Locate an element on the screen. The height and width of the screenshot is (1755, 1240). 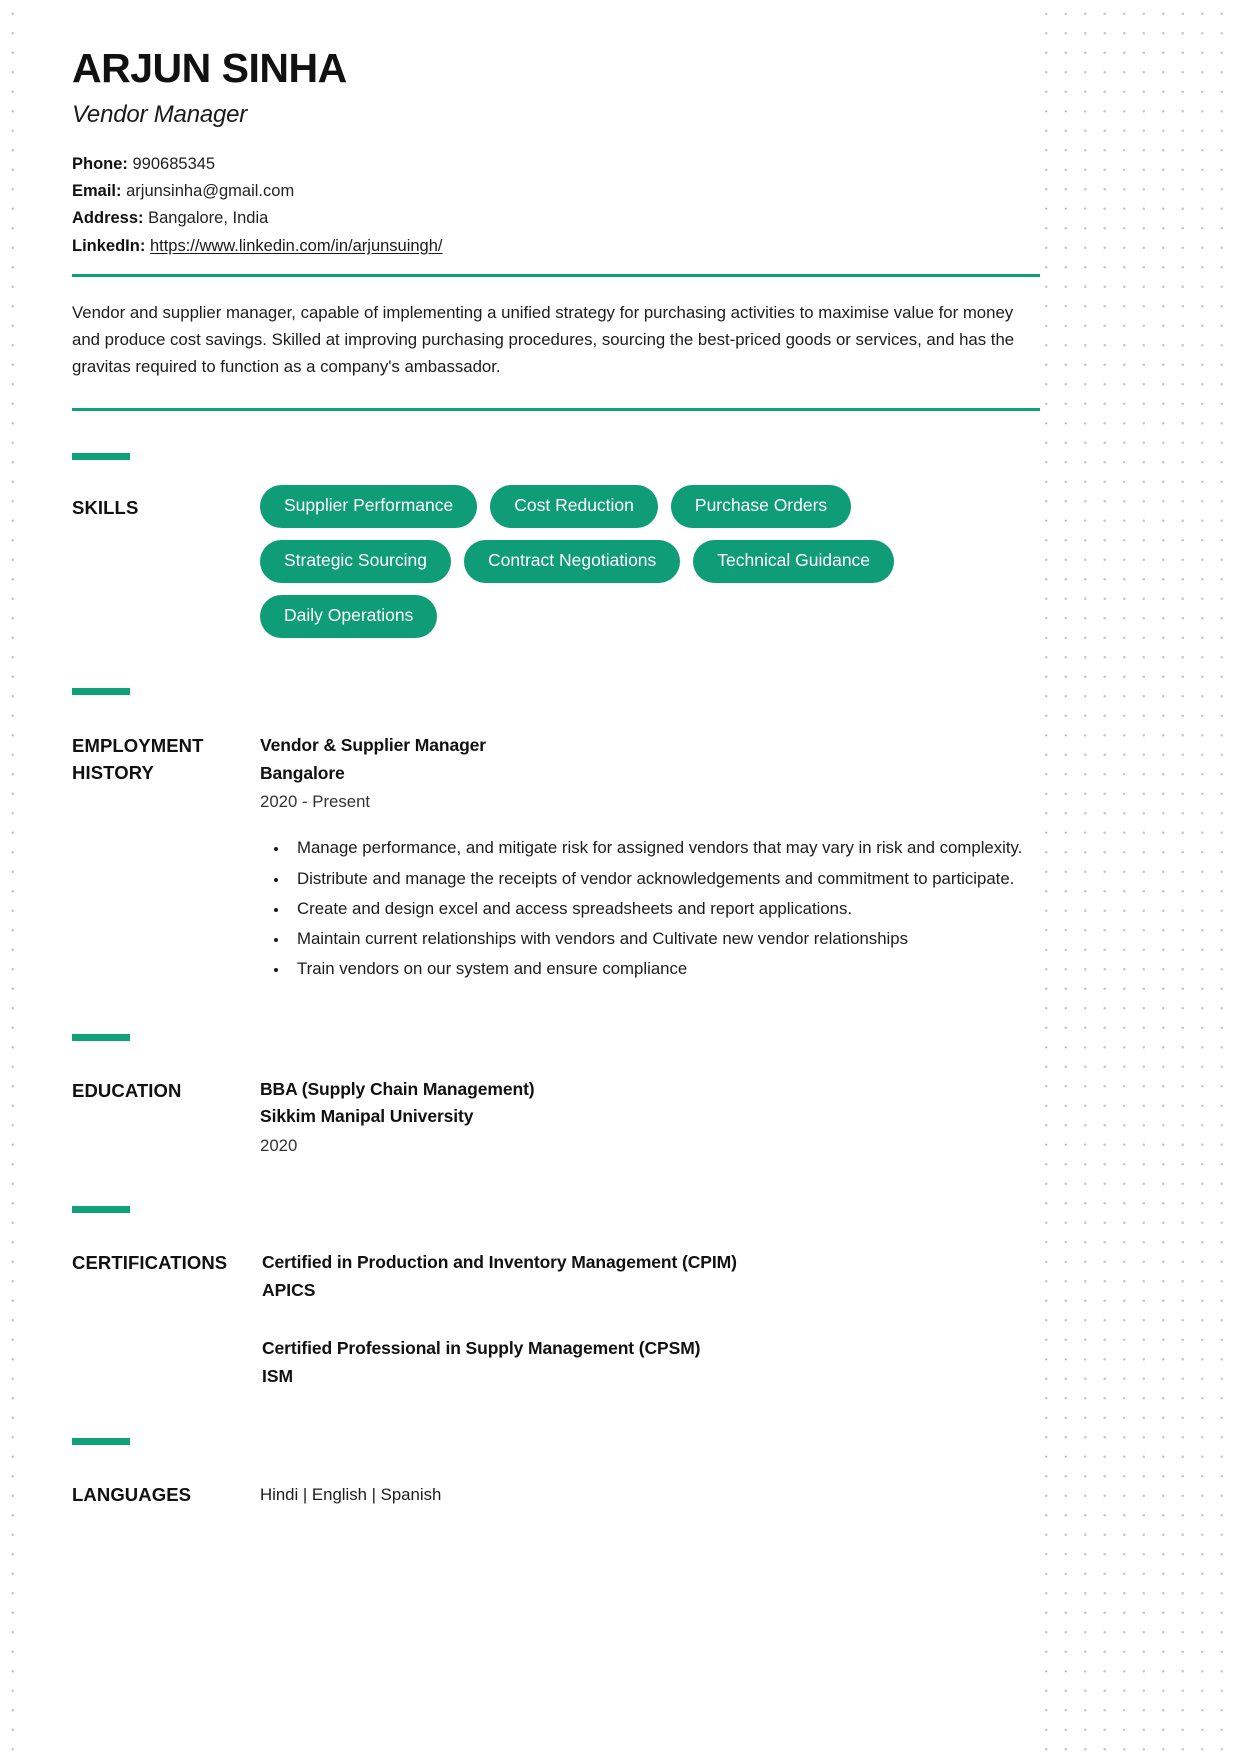
candidate-name: ARJUN SINHA is located at coordinates (209, 68).